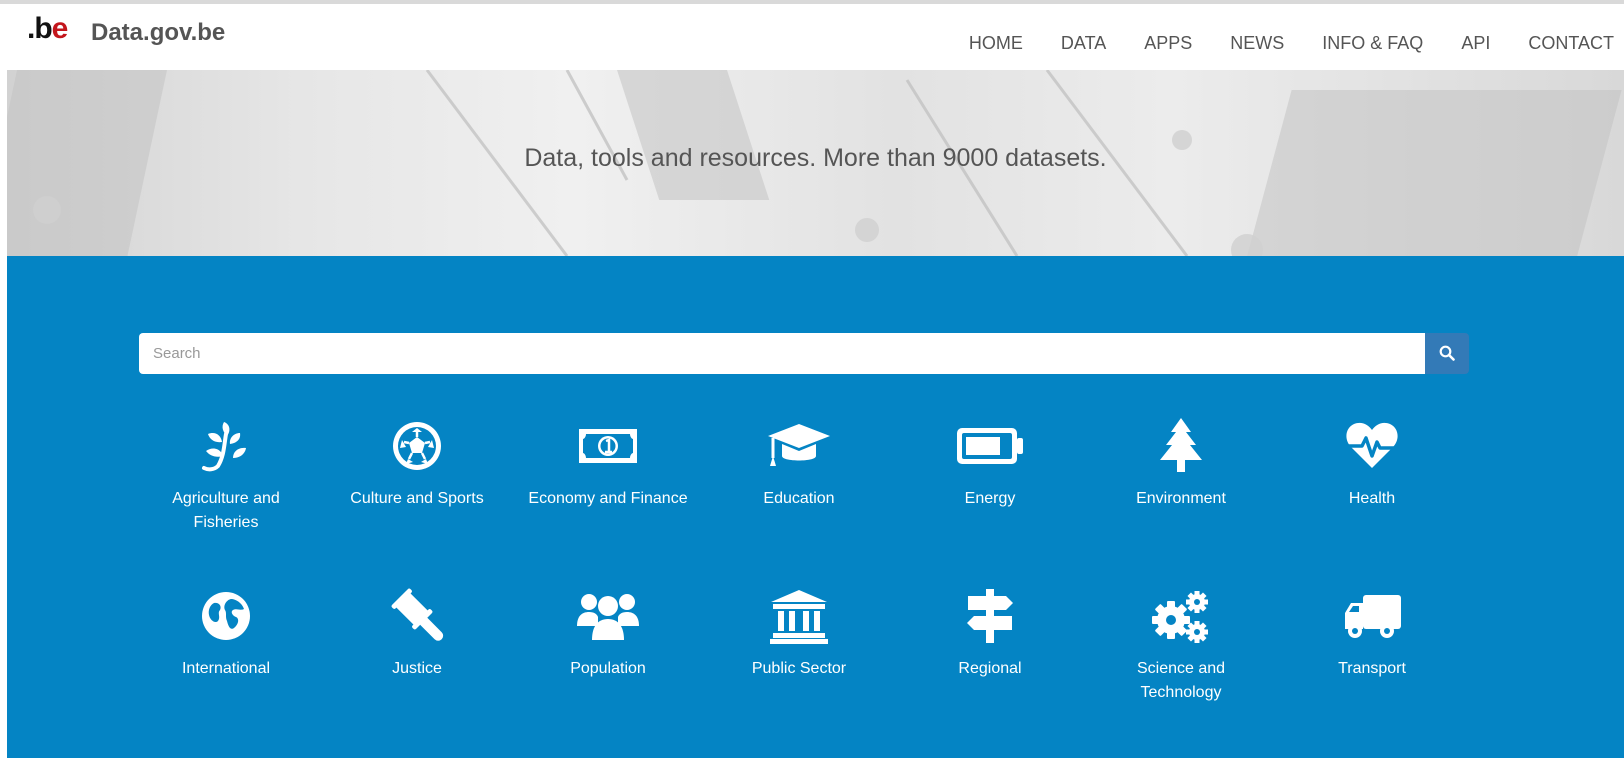 Image resolution: width=1624 pixels, height=758 pixels. I want to click on category-population: Population, so click(608, 633).